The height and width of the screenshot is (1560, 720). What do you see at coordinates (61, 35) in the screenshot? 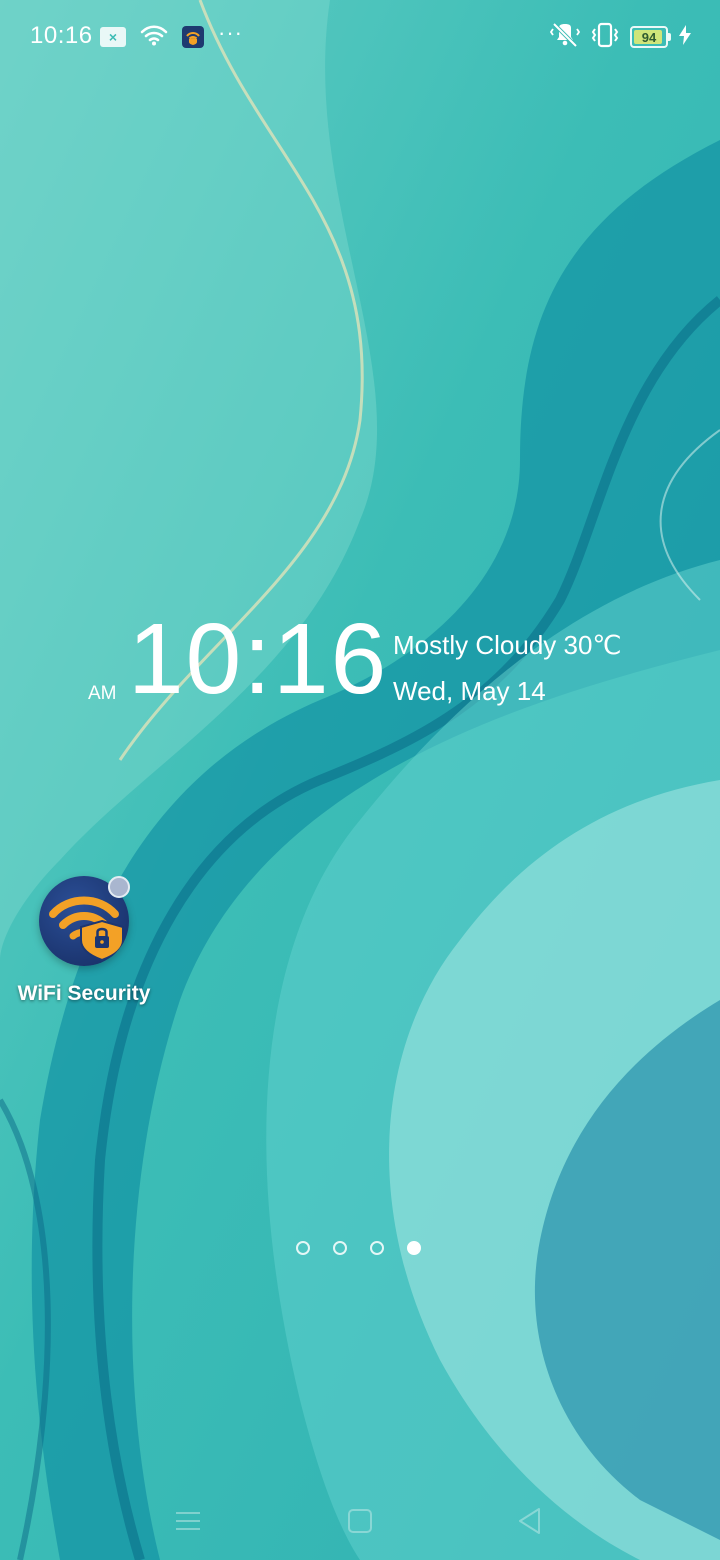
I see `status-time: 10:16` at bounding box center [61, 35].